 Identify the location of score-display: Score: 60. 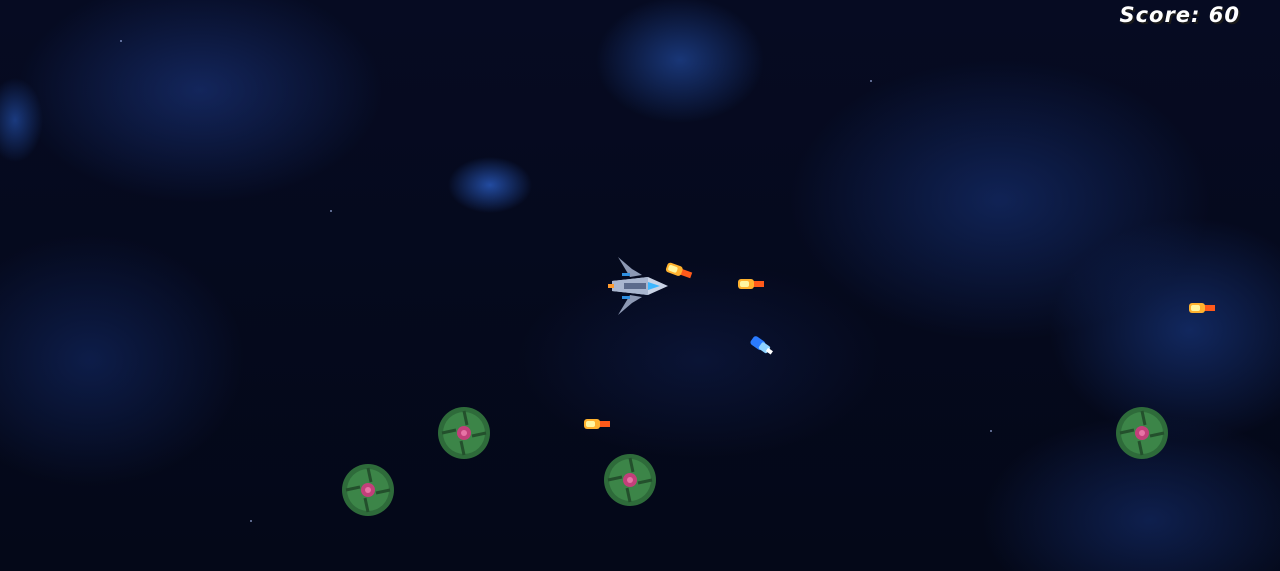
(1179, 15).